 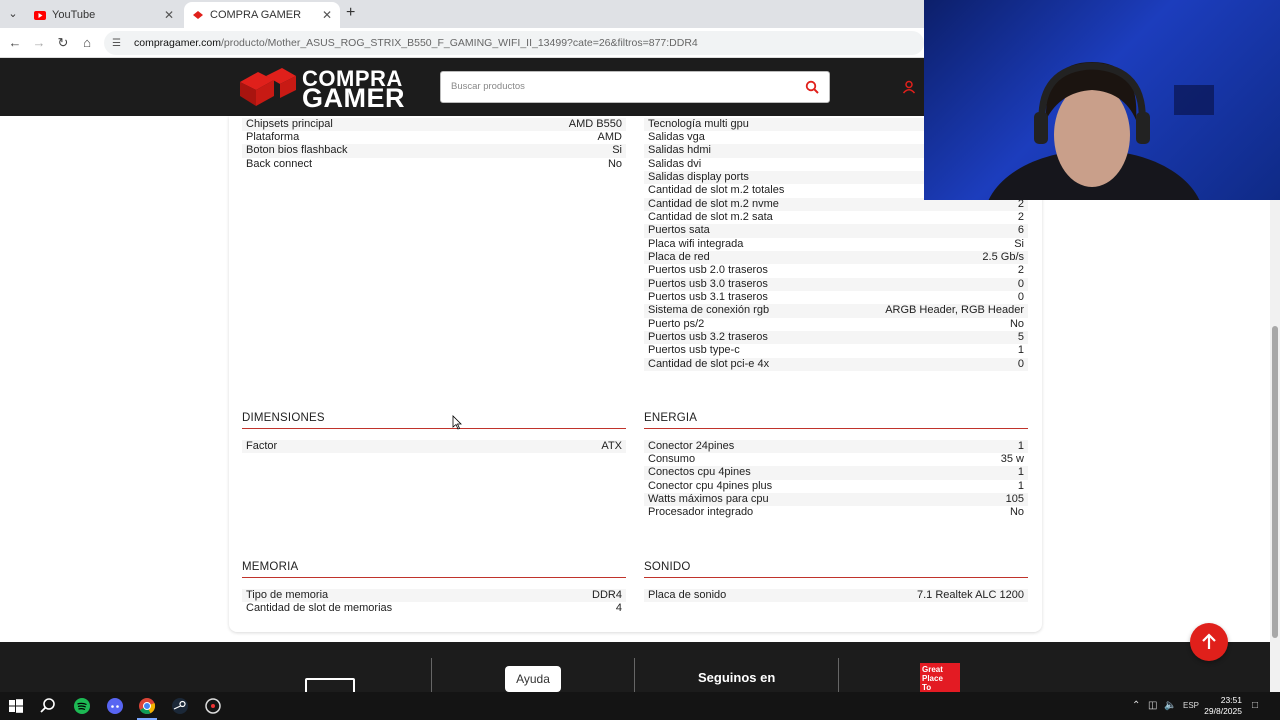 What do you see at coordinates (319, 607) in the screenshot?
I see `spec-label: Cantidad de slot de memorias` at bounding box center [319, 607].